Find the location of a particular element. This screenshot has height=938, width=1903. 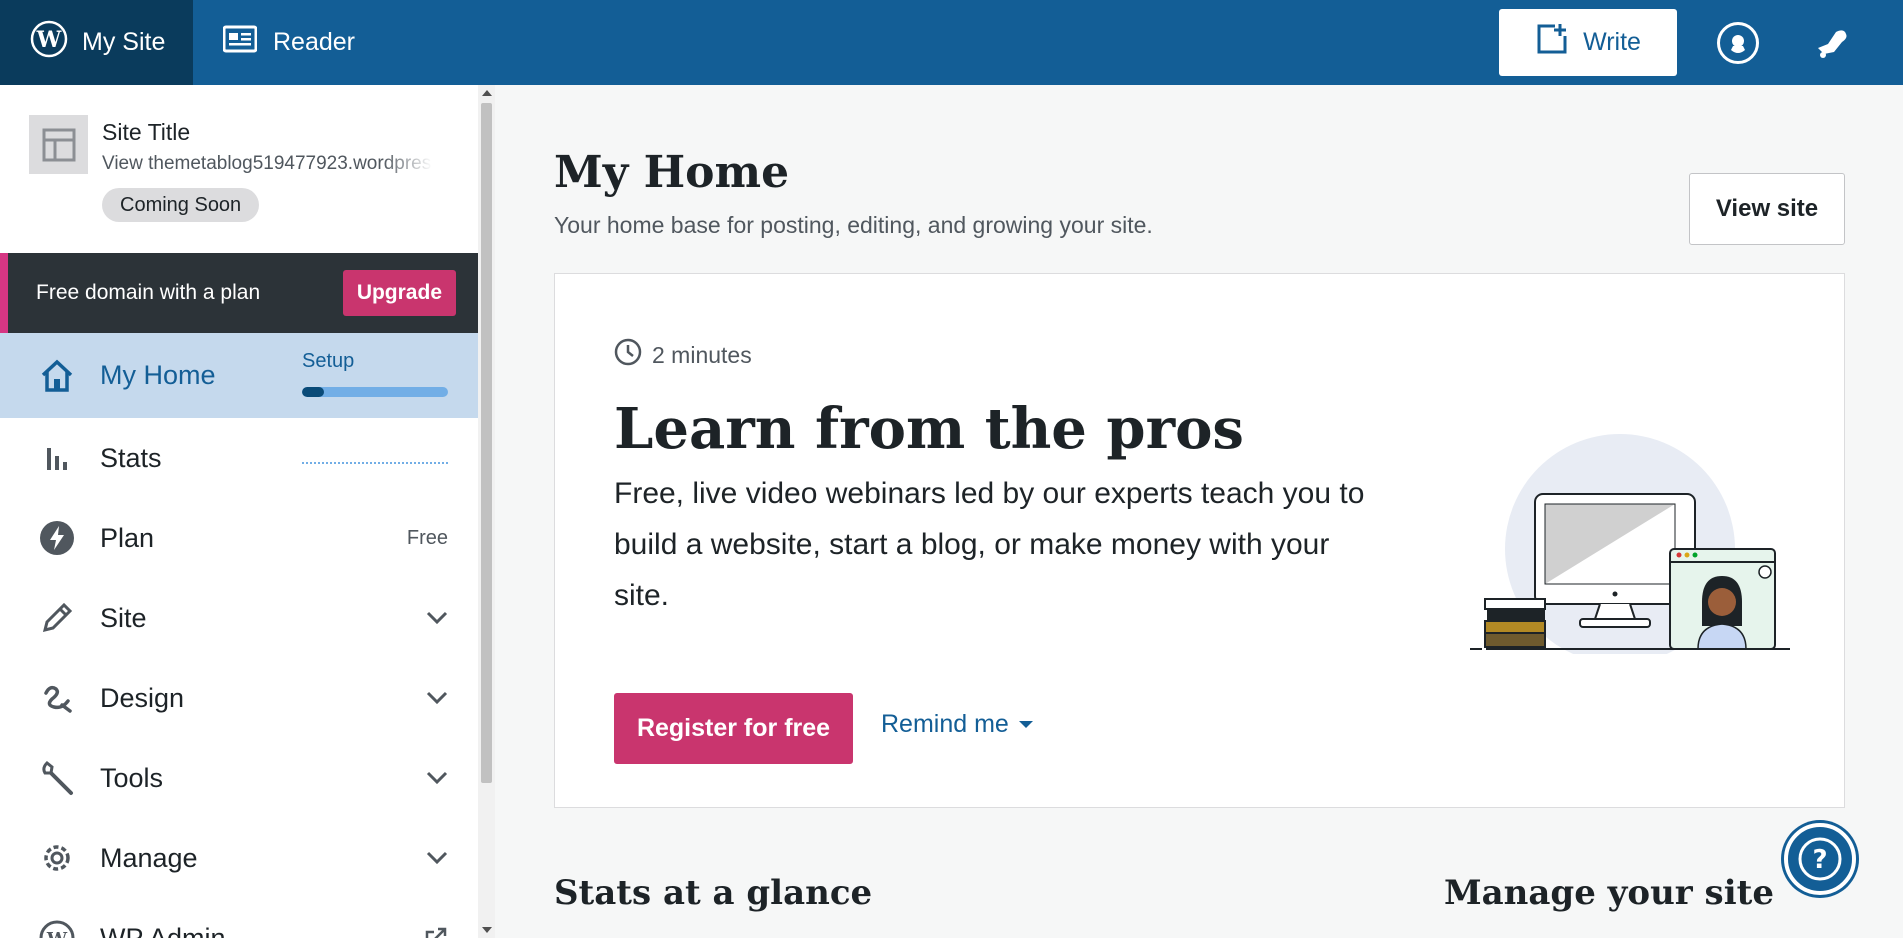

sidebar-item-label: Manage is located at coordinates (149, 857).